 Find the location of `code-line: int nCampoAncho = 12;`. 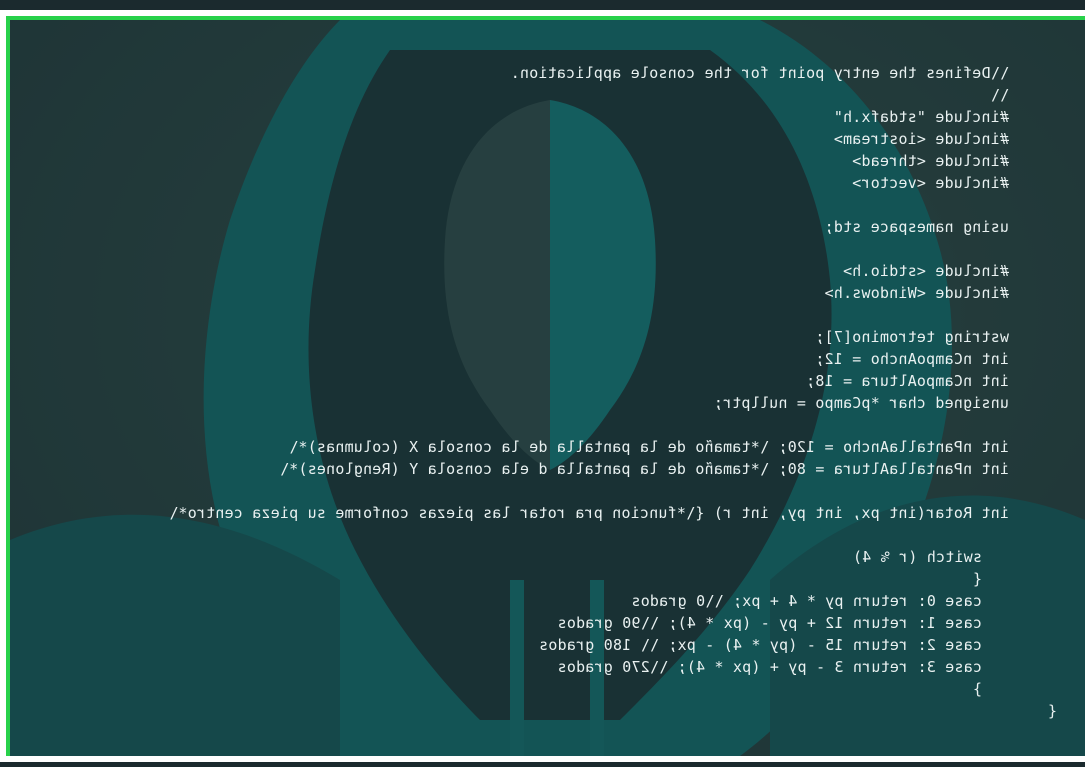

code-line: int nCampoAncho = 12; is located at coordinates (912, 359).